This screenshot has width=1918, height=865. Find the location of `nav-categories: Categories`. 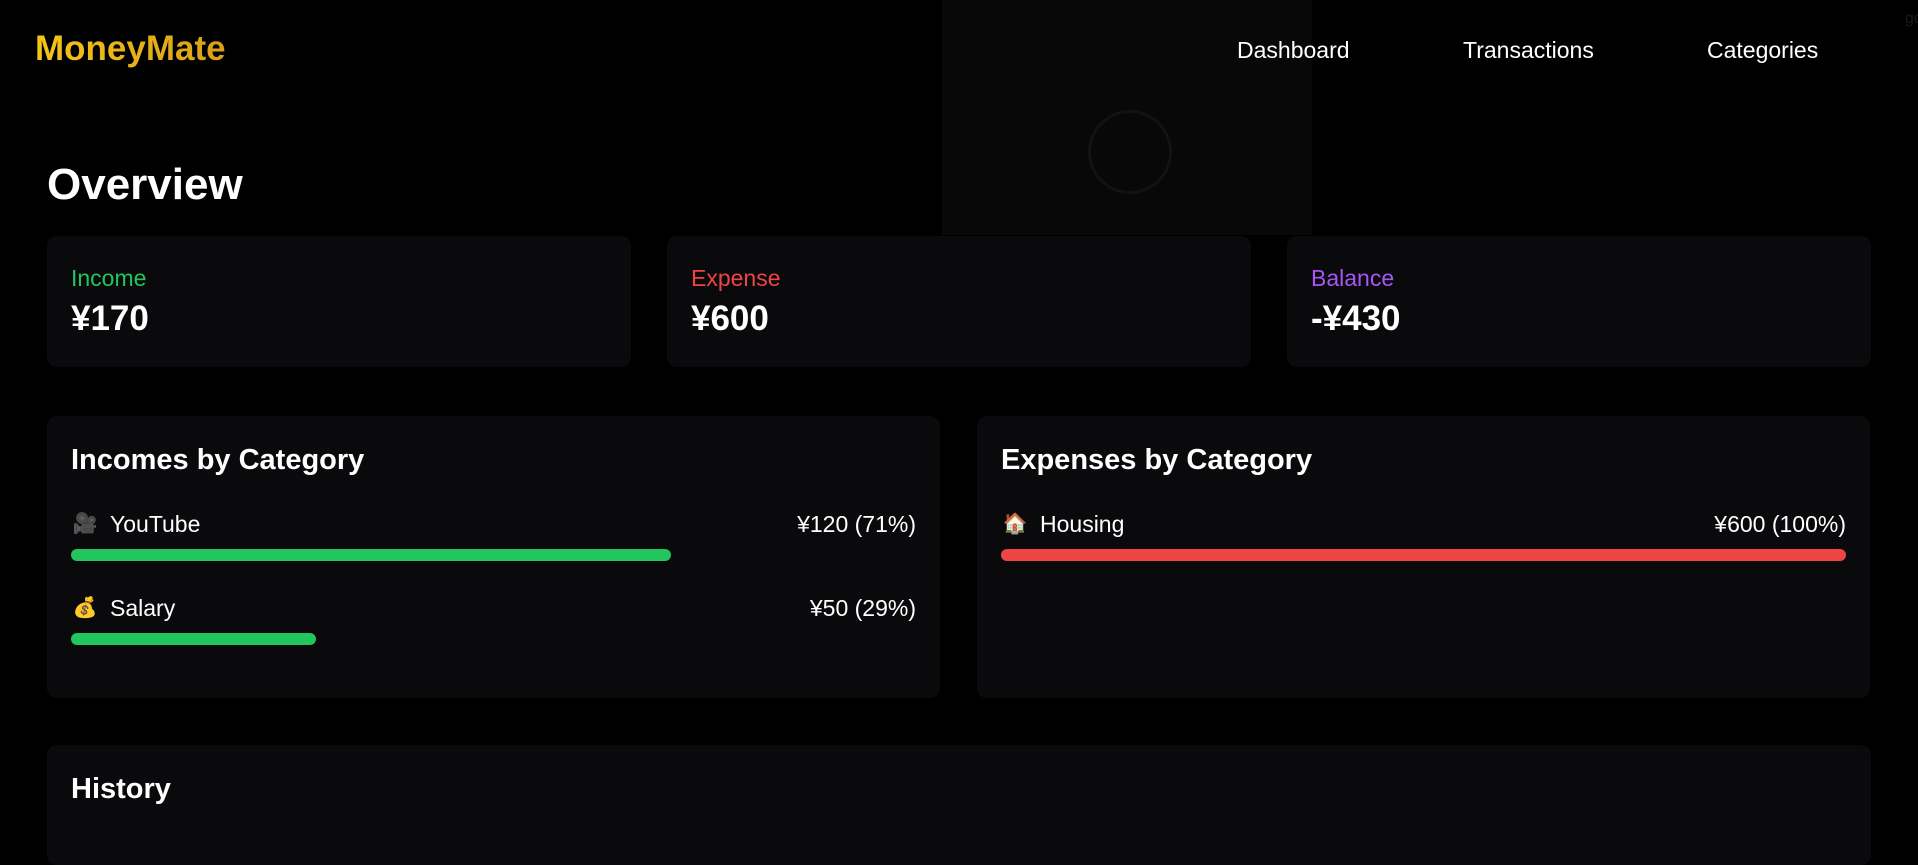

nav-categories: Categories is located at coordinates (1762, 50).